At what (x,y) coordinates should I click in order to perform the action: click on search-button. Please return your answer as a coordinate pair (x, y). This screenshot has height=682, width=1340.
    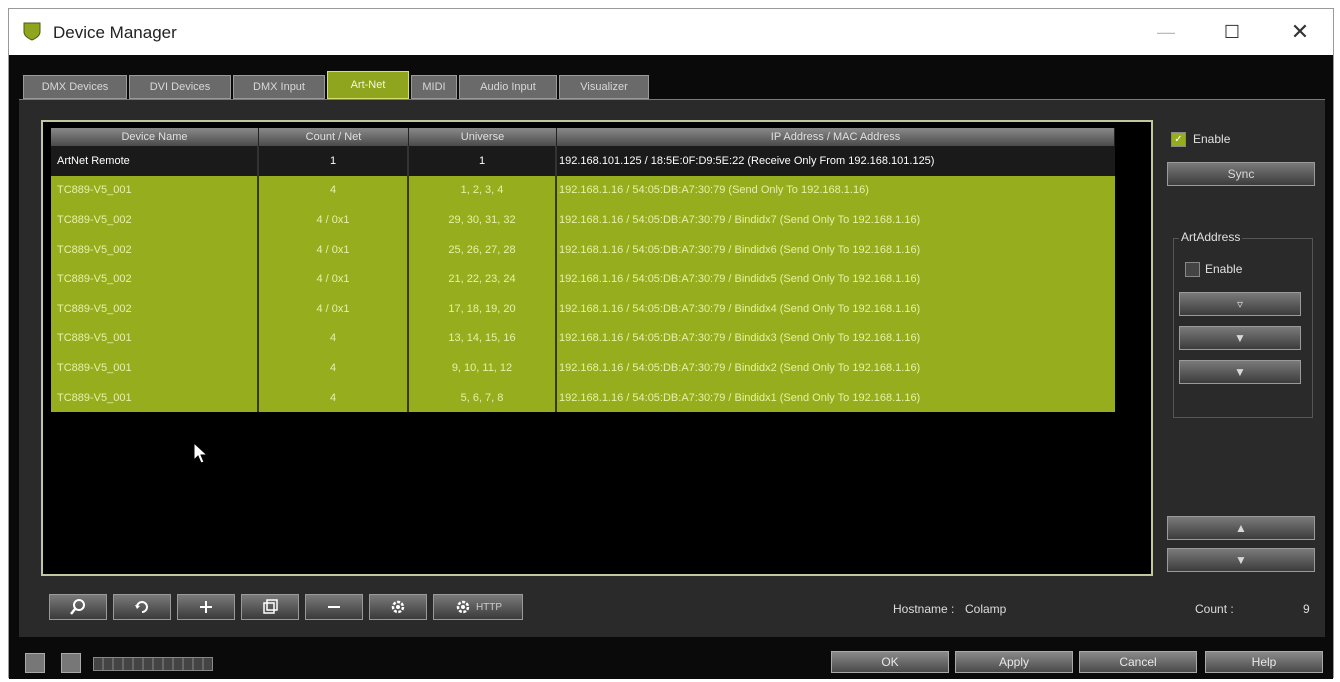
    Looking at the image, I should click on (78, 607).